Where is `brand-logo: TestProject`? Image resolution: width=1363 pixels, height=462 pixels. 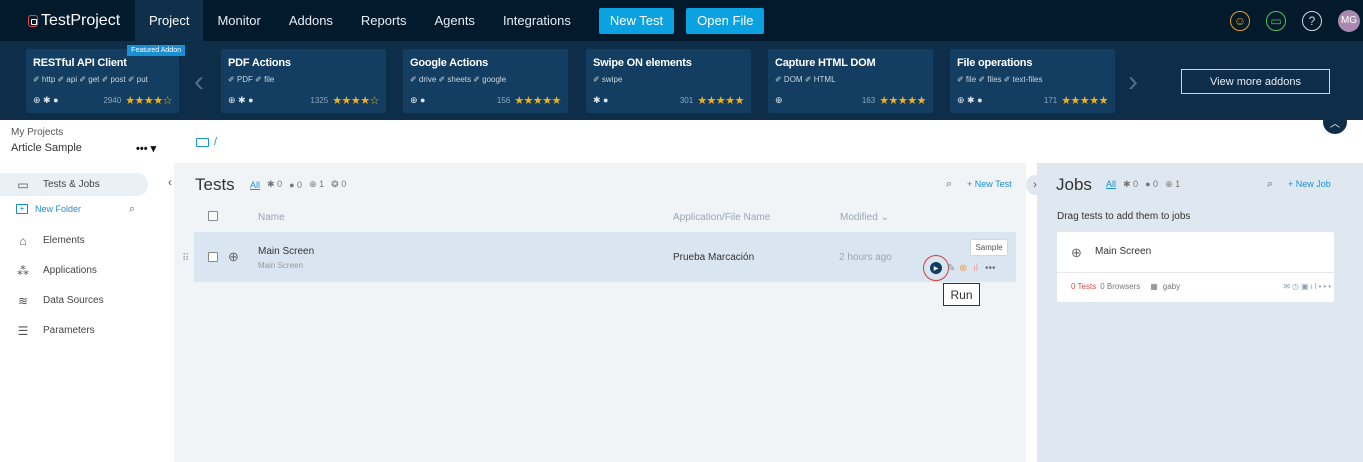 brand-logo: TestProject is located at coordinates (67, 21).